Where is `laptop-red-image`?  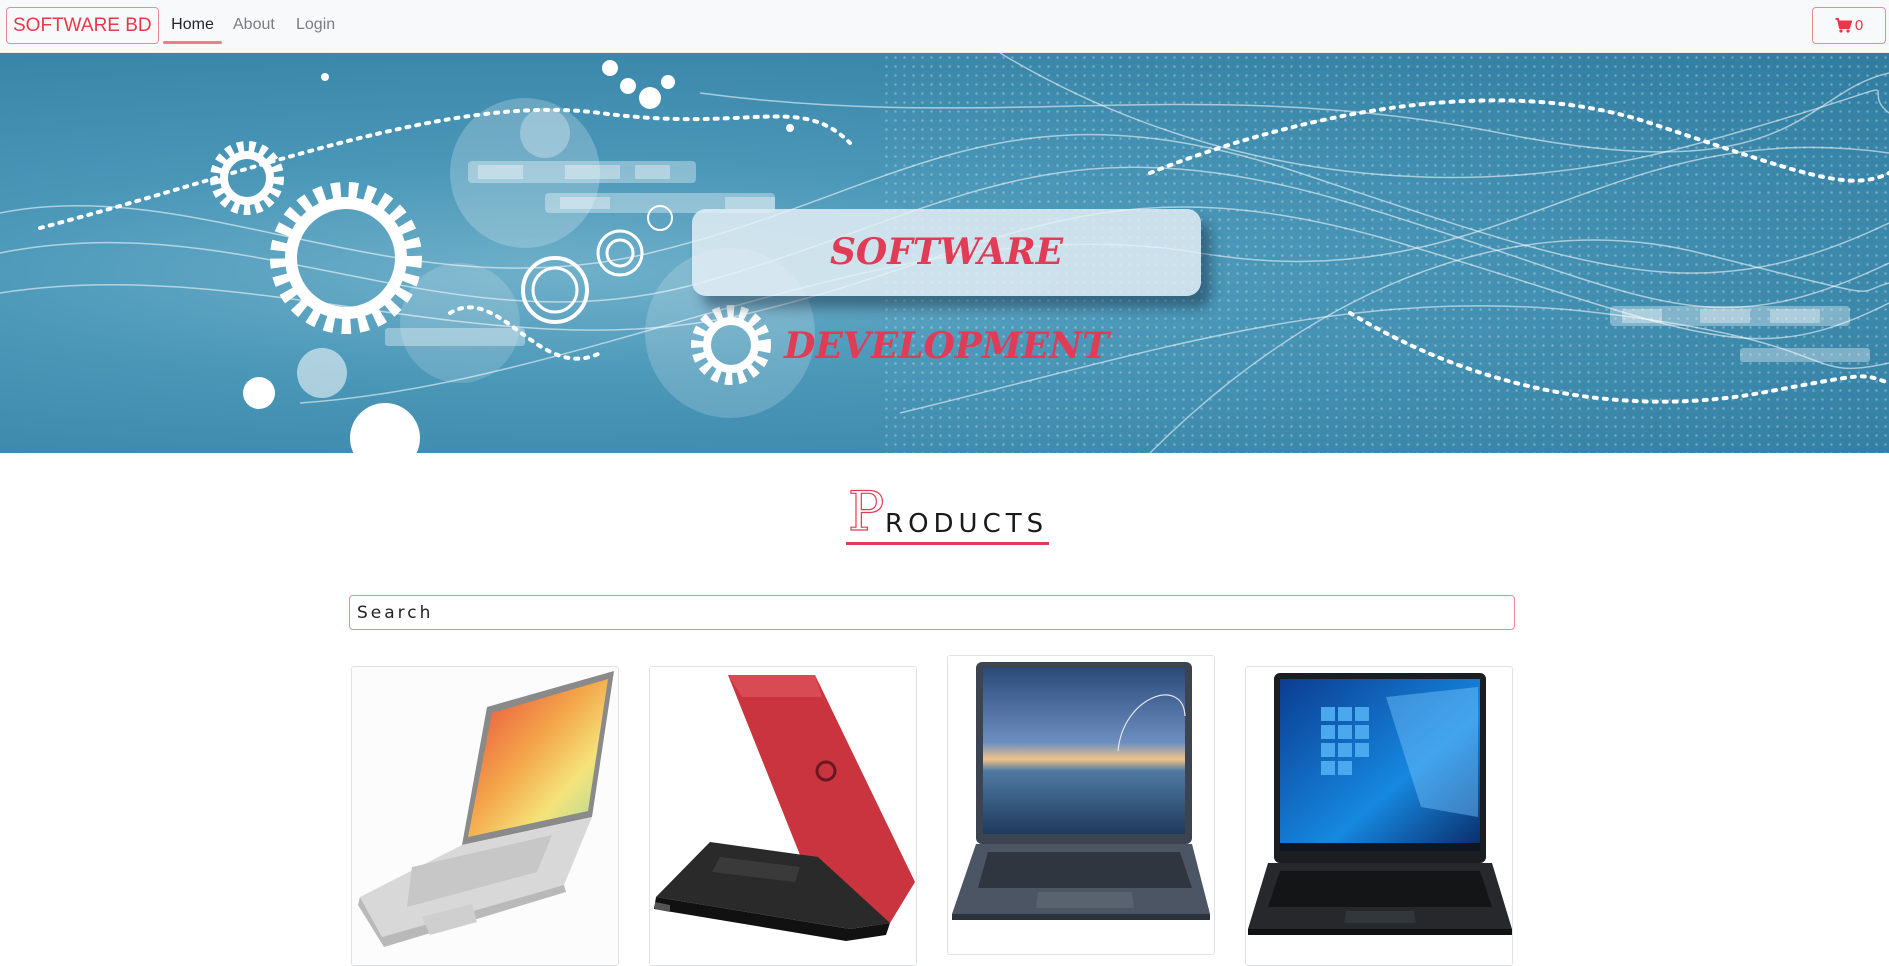
laptop-red-image is located at coordinates (783, 816).